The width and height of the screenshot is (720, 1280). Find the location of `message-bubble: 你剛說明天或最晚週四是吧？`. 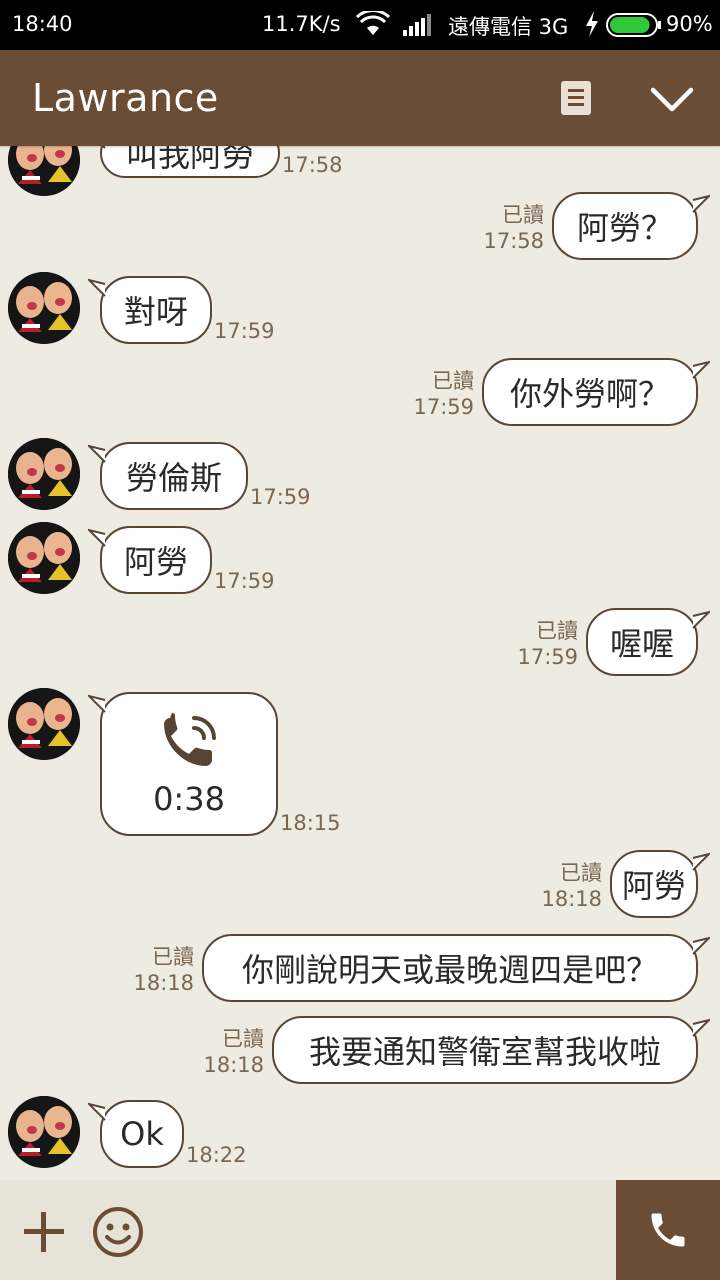

message-bubble: 你剛說明天或最晚週四是吧？ is located at coordinates (450, 968).